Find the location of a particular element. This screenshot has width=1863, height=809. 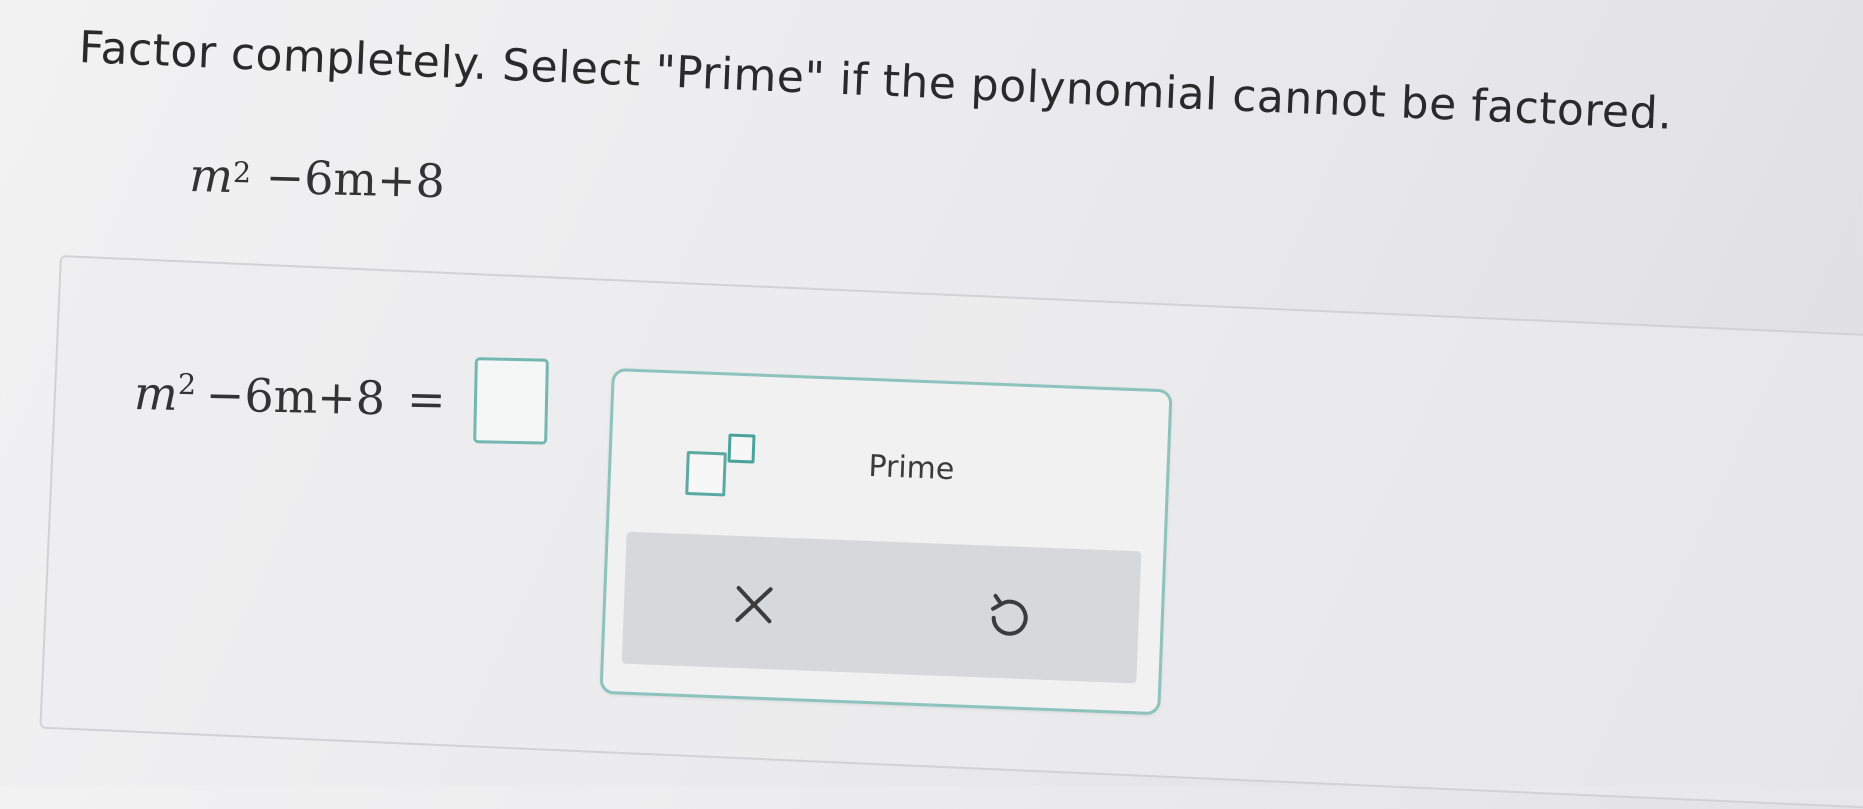

expr-rest: −6m+8 is located at coordinates (355, 179).